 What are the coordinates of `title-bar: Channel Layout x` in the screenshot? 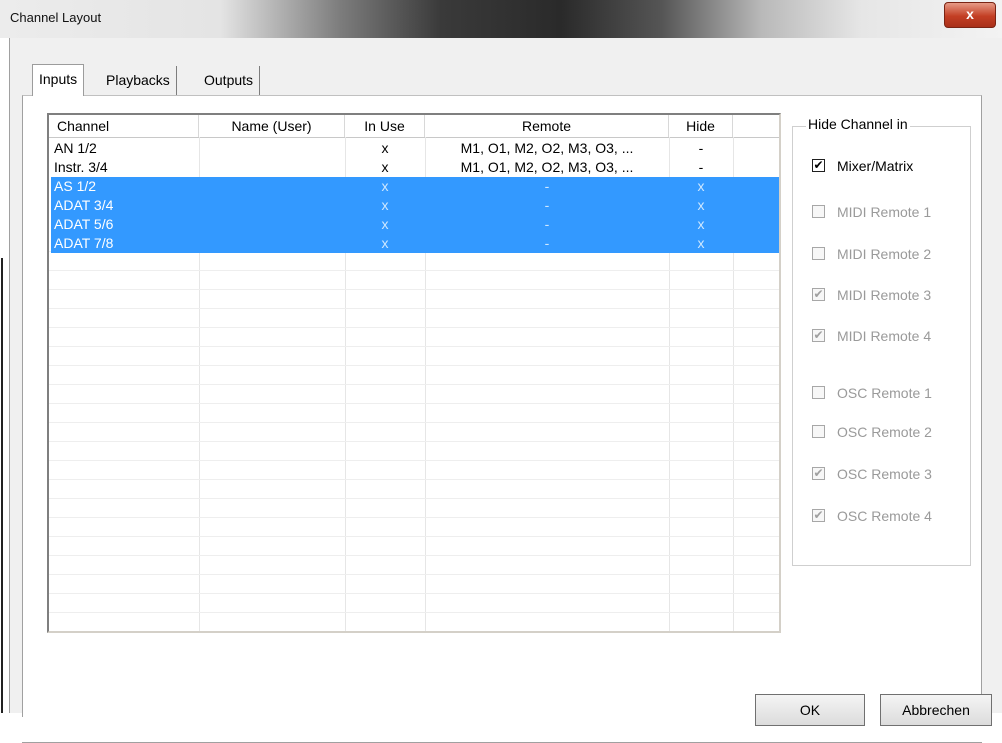 It's located at (501, 19).